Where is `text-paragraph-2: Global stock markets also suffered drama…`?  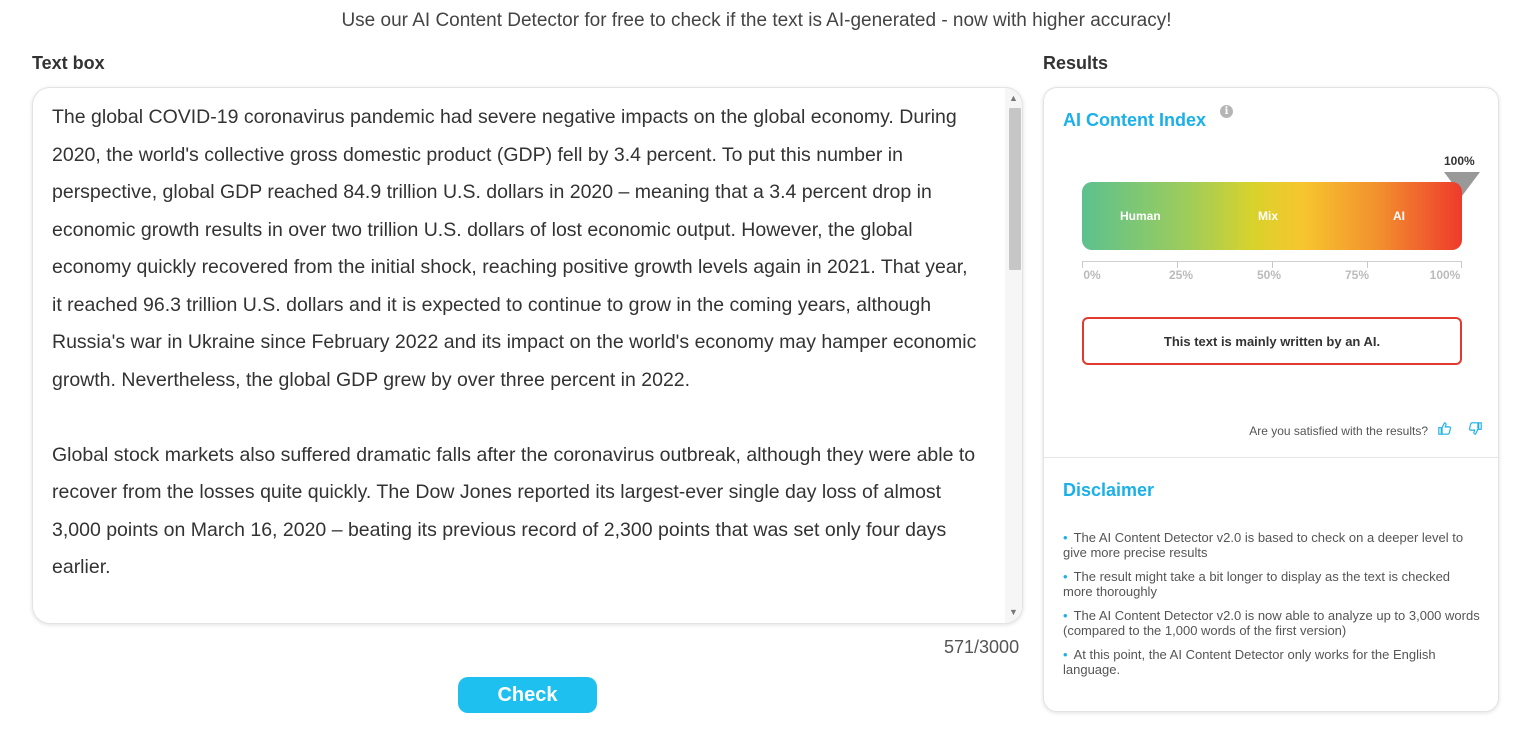 text-paragraph-2: Global stock markets also suffered drama… is located at coordinates (514, 511).